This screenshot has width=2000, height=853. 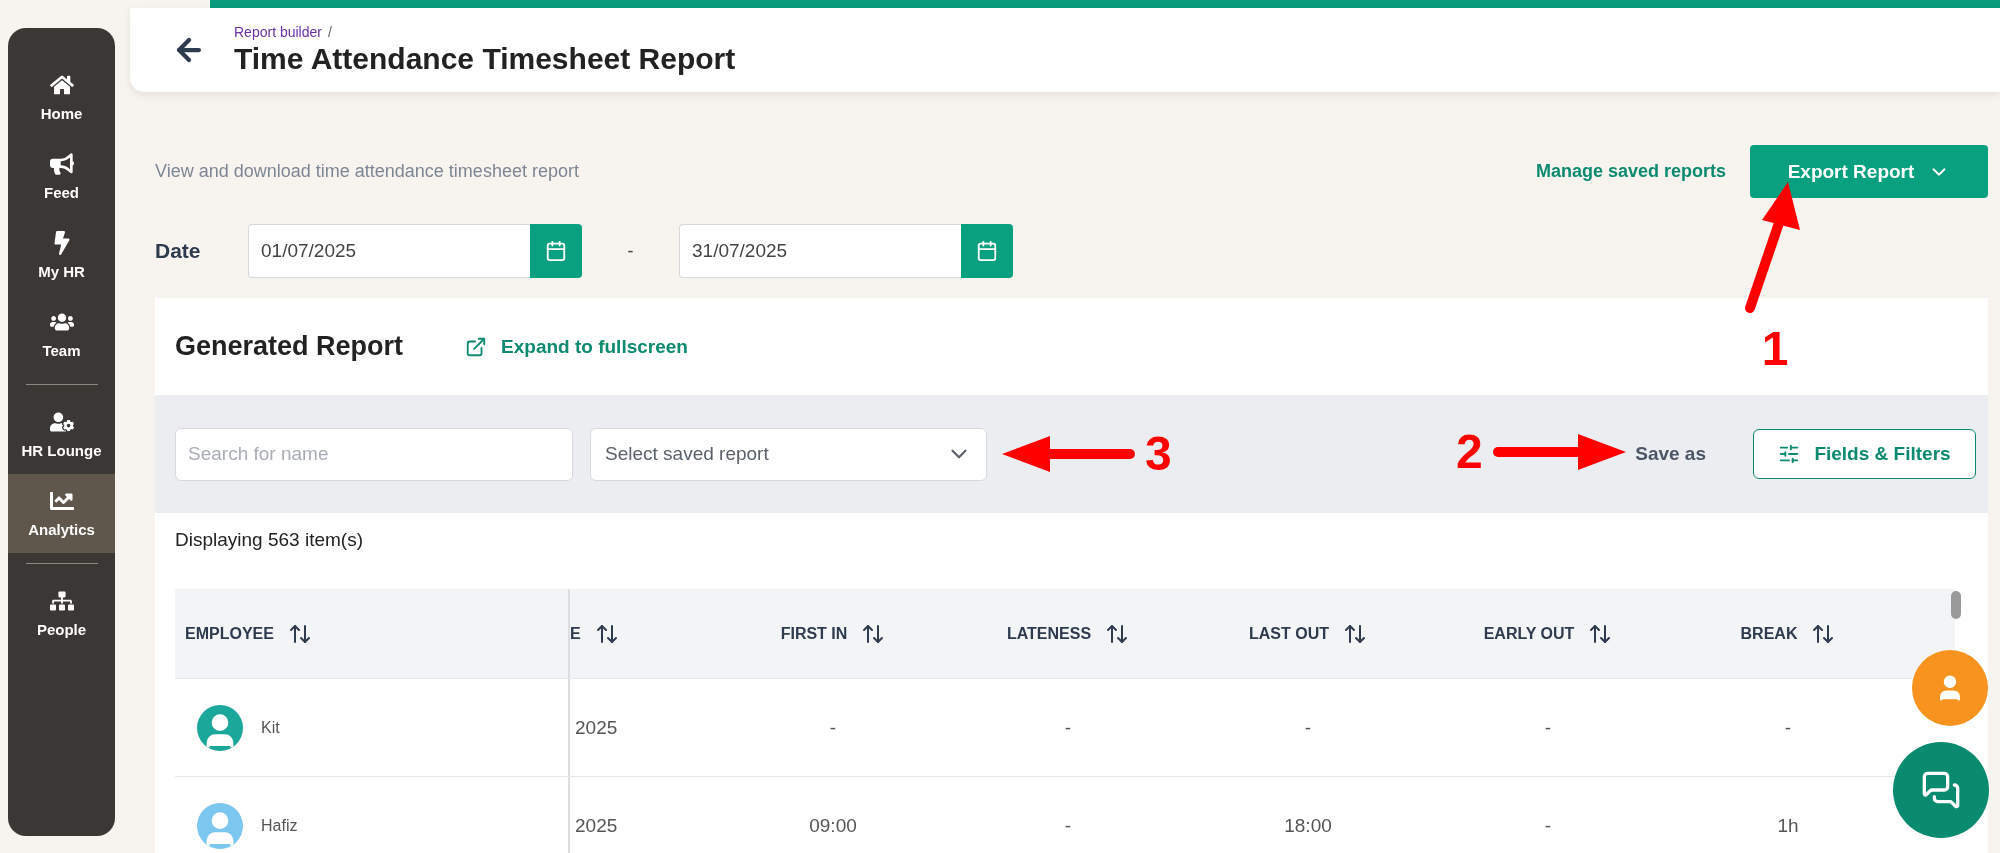 What do you see at coordinates (374, 454) in the screenshot?
I see `search-field: Search for name` at bounding box center [374, 454].